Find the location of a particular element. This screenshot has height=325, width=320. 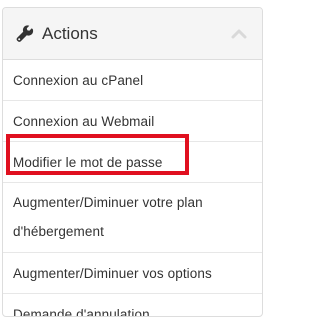

action-change-options: Augmenter/Diminuer vos options is located at coordinates (132, 273).